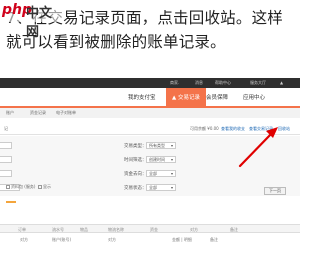 This screenshot has height=258, width=320. What do you see at coordinates (135, 146) in the screenshot?
I see `filter-label: 交易类型：` at bounding box center [135, 146].